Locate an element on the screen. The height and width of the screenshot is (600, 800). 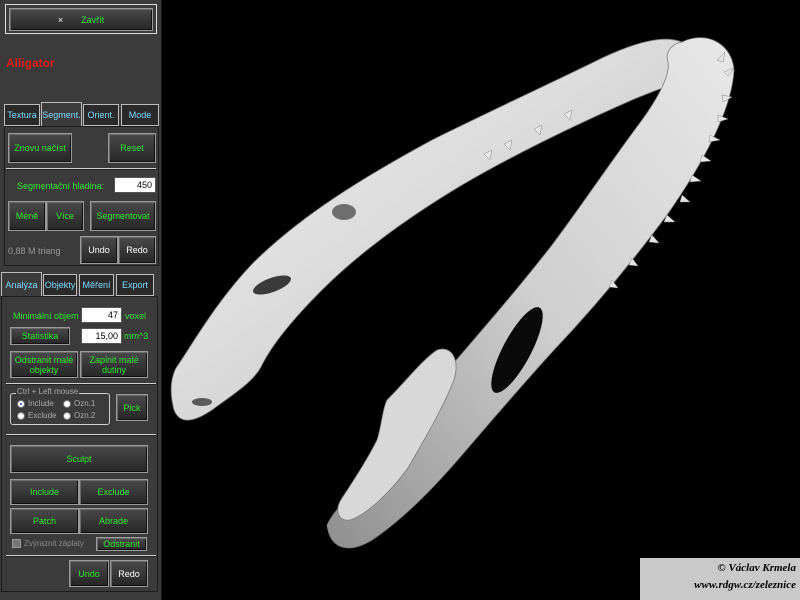
remove-small-objects-button: Odstranit malé objekty is located at coordinates (44, 364).